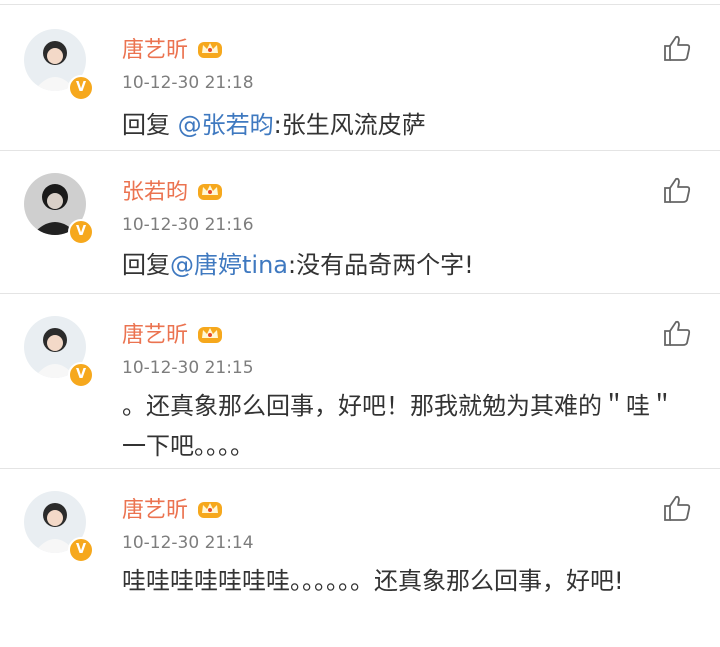  I want to click on comment-body: :张生风流皮萨, so click(349, 125).